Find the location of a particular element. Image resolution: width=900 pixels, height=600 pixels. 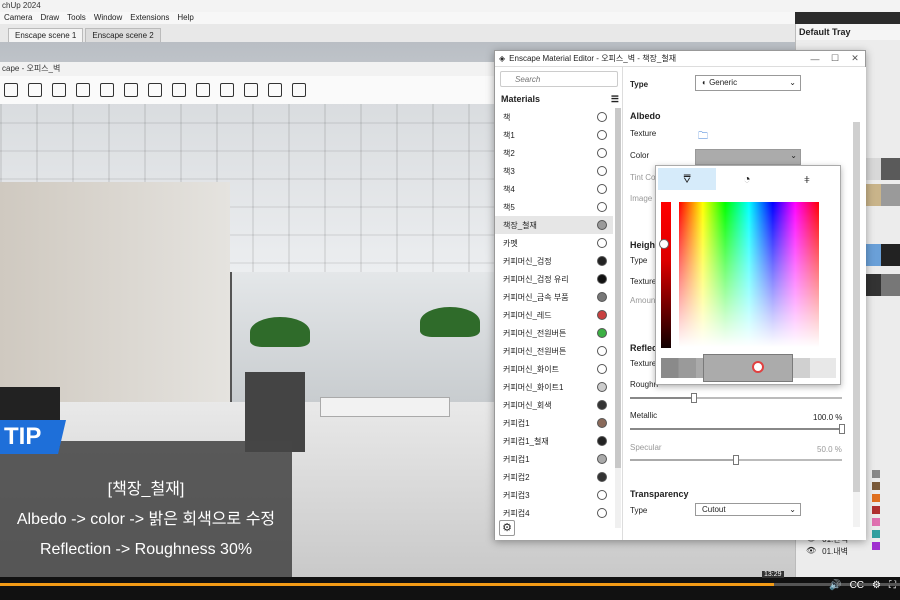

material-list-item: 커피머신_검정 유리 is located at coordinates (554, 279).